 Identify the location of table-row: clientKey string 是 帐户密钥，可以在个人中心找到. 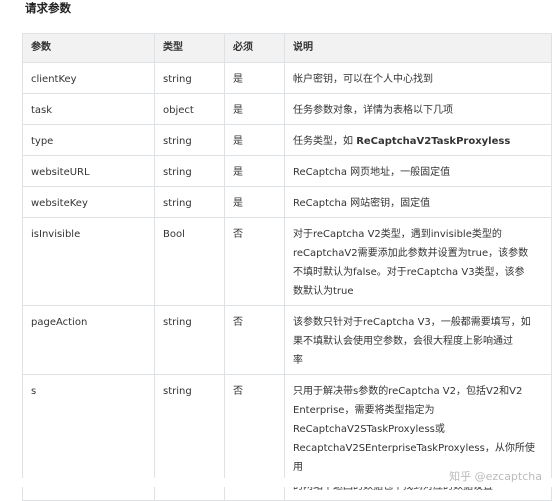
(287, 78).